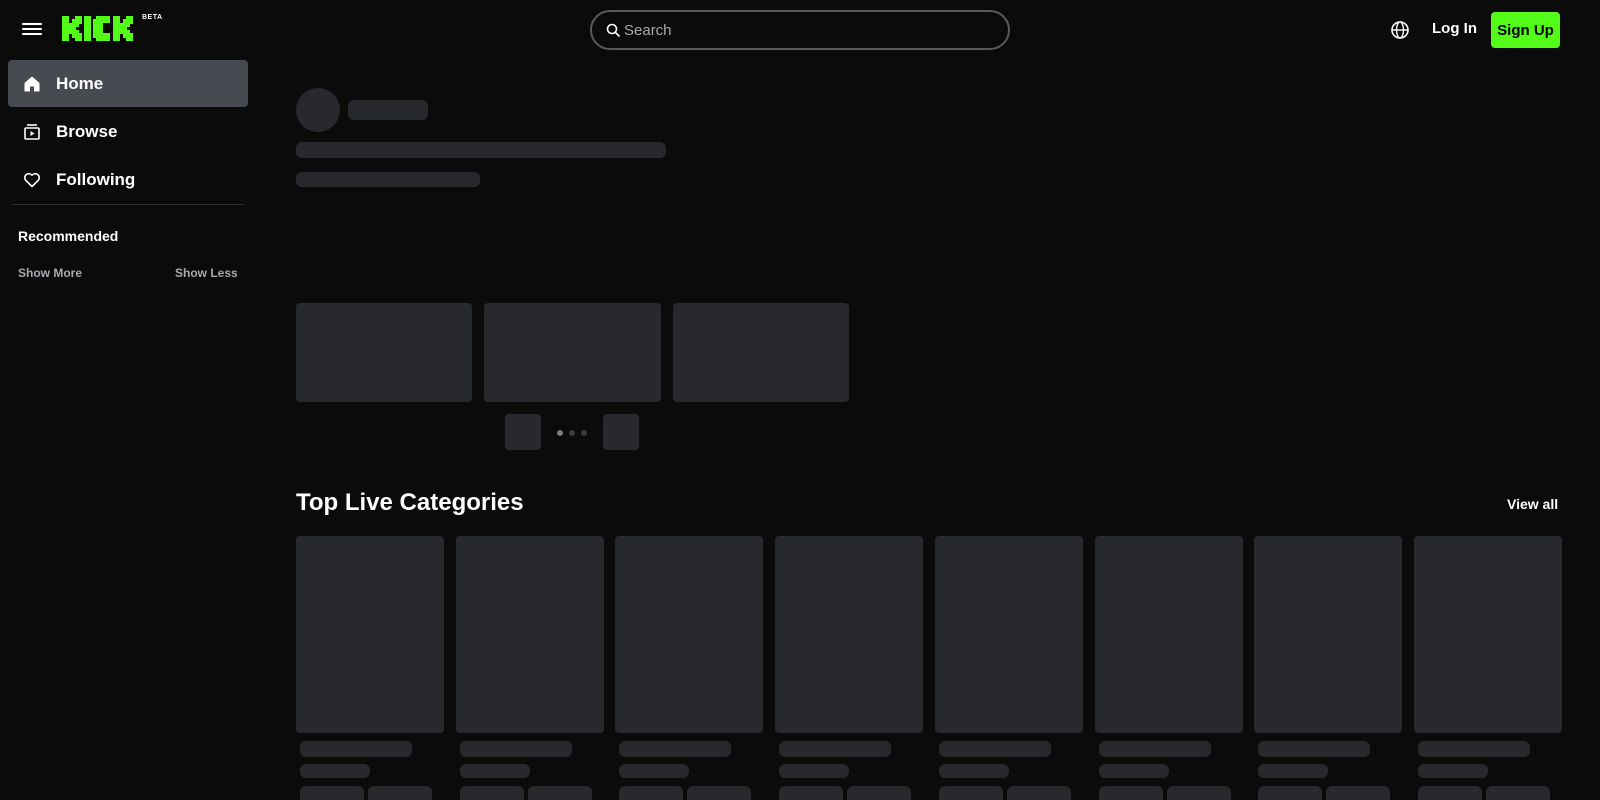 This screenshot has height=800, width=1600. I want to click on search-input, so click(809, 30).